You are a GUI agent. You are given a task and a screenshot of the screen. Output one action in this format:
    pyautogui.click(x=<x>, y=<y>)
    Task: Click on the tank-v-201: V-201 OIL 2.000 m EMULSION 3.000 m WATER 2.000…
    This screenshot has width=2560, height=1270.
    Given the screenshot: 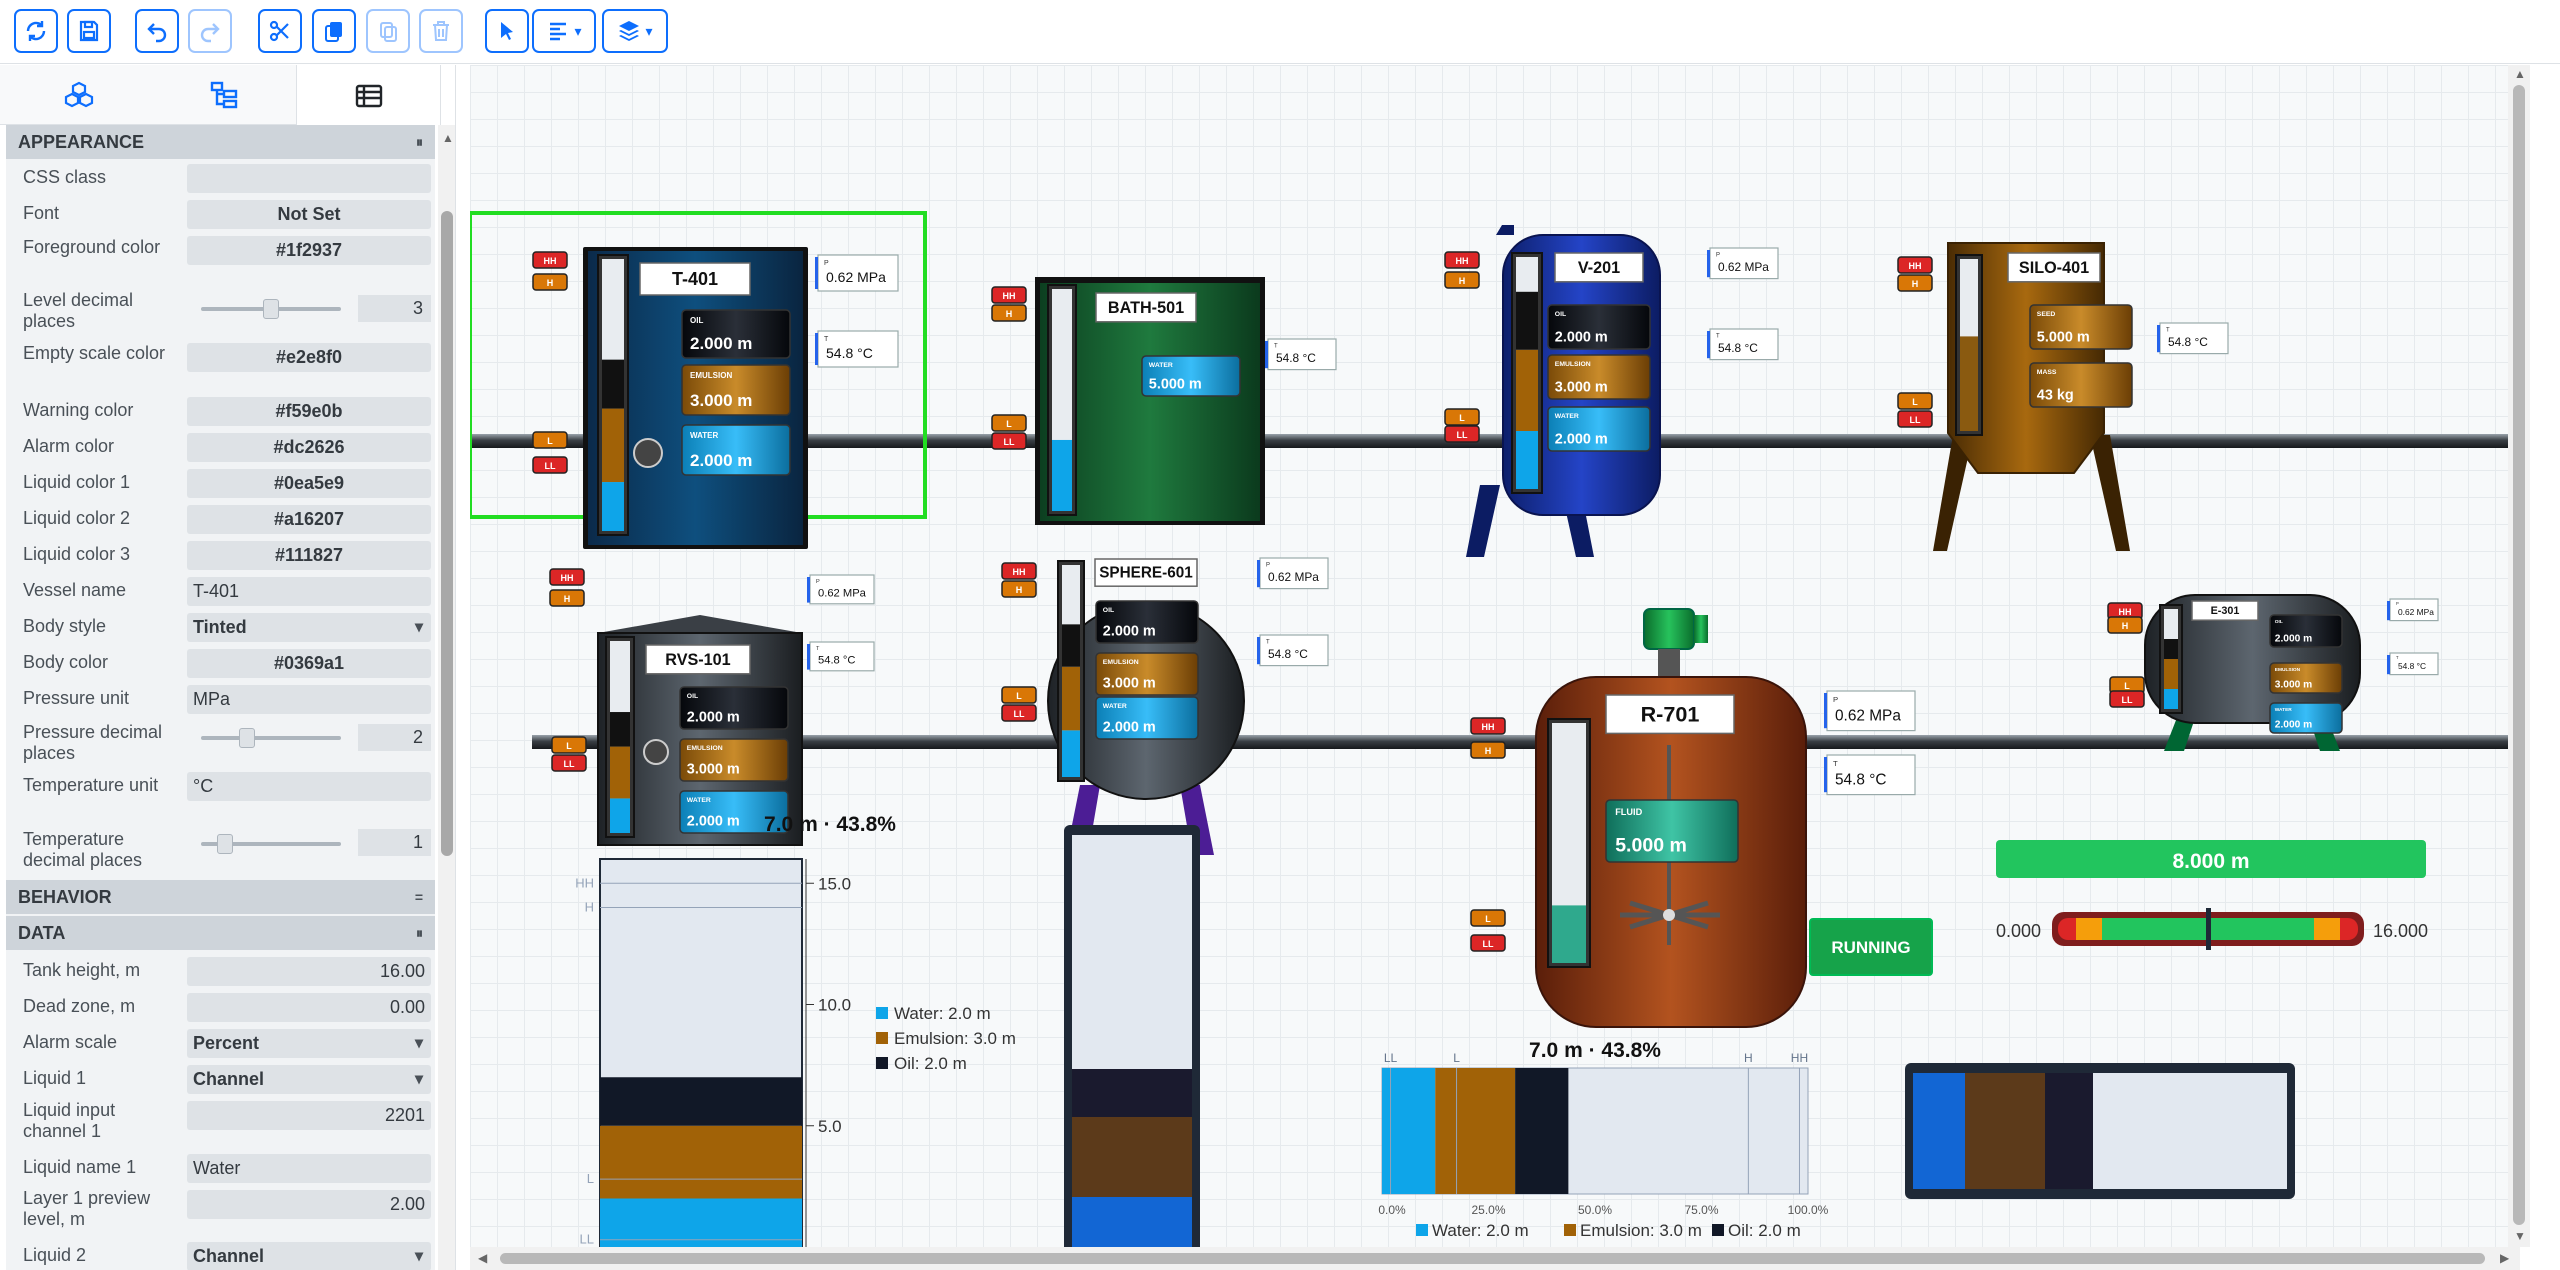 What is the action you would take?
    pyautogui.click(x=1611, y=391)
    